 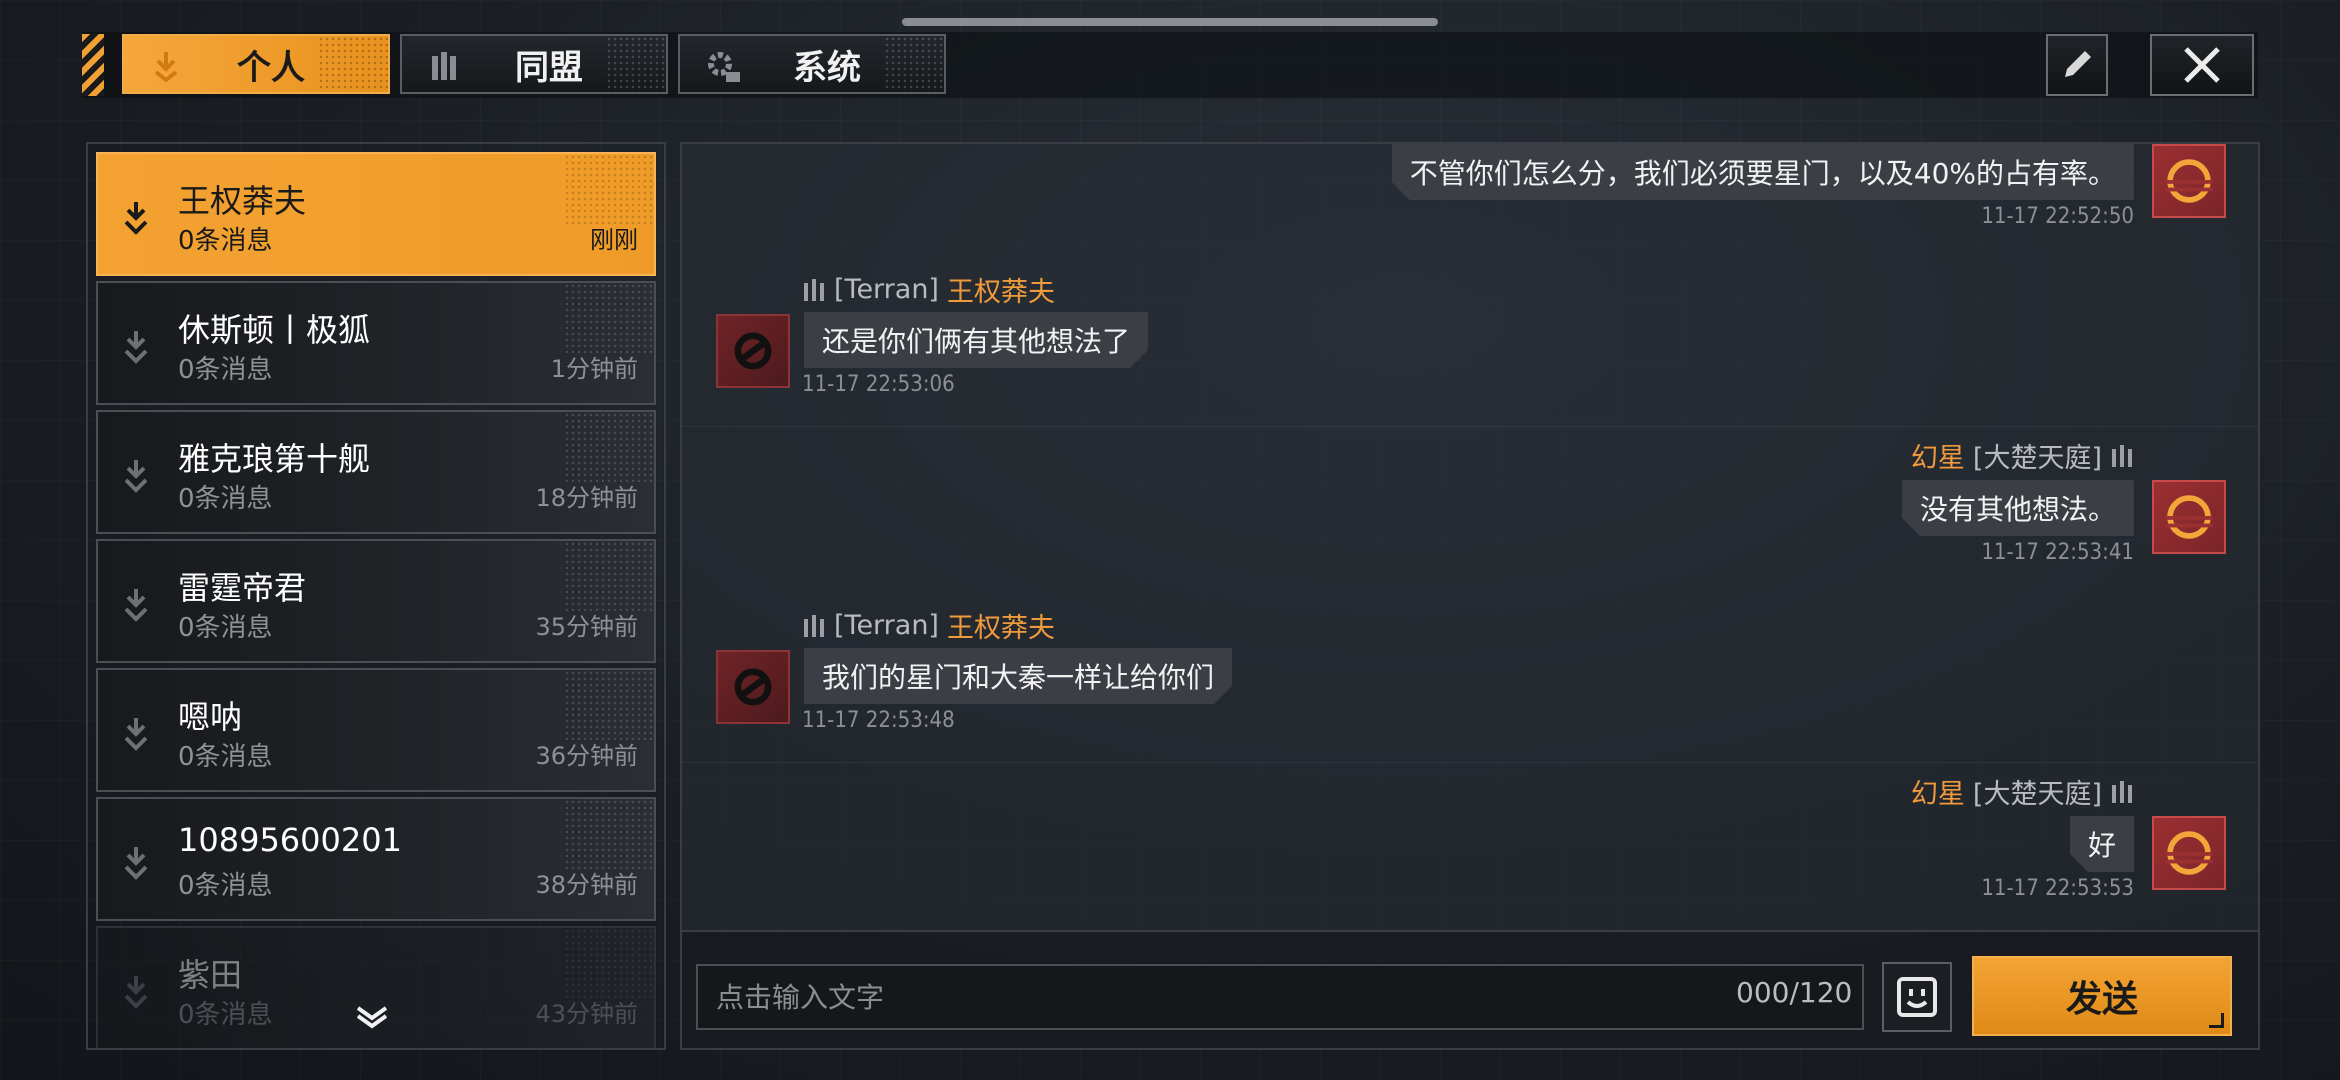 I want to click on contact-name: 紫田, so click(x=210, y=975).